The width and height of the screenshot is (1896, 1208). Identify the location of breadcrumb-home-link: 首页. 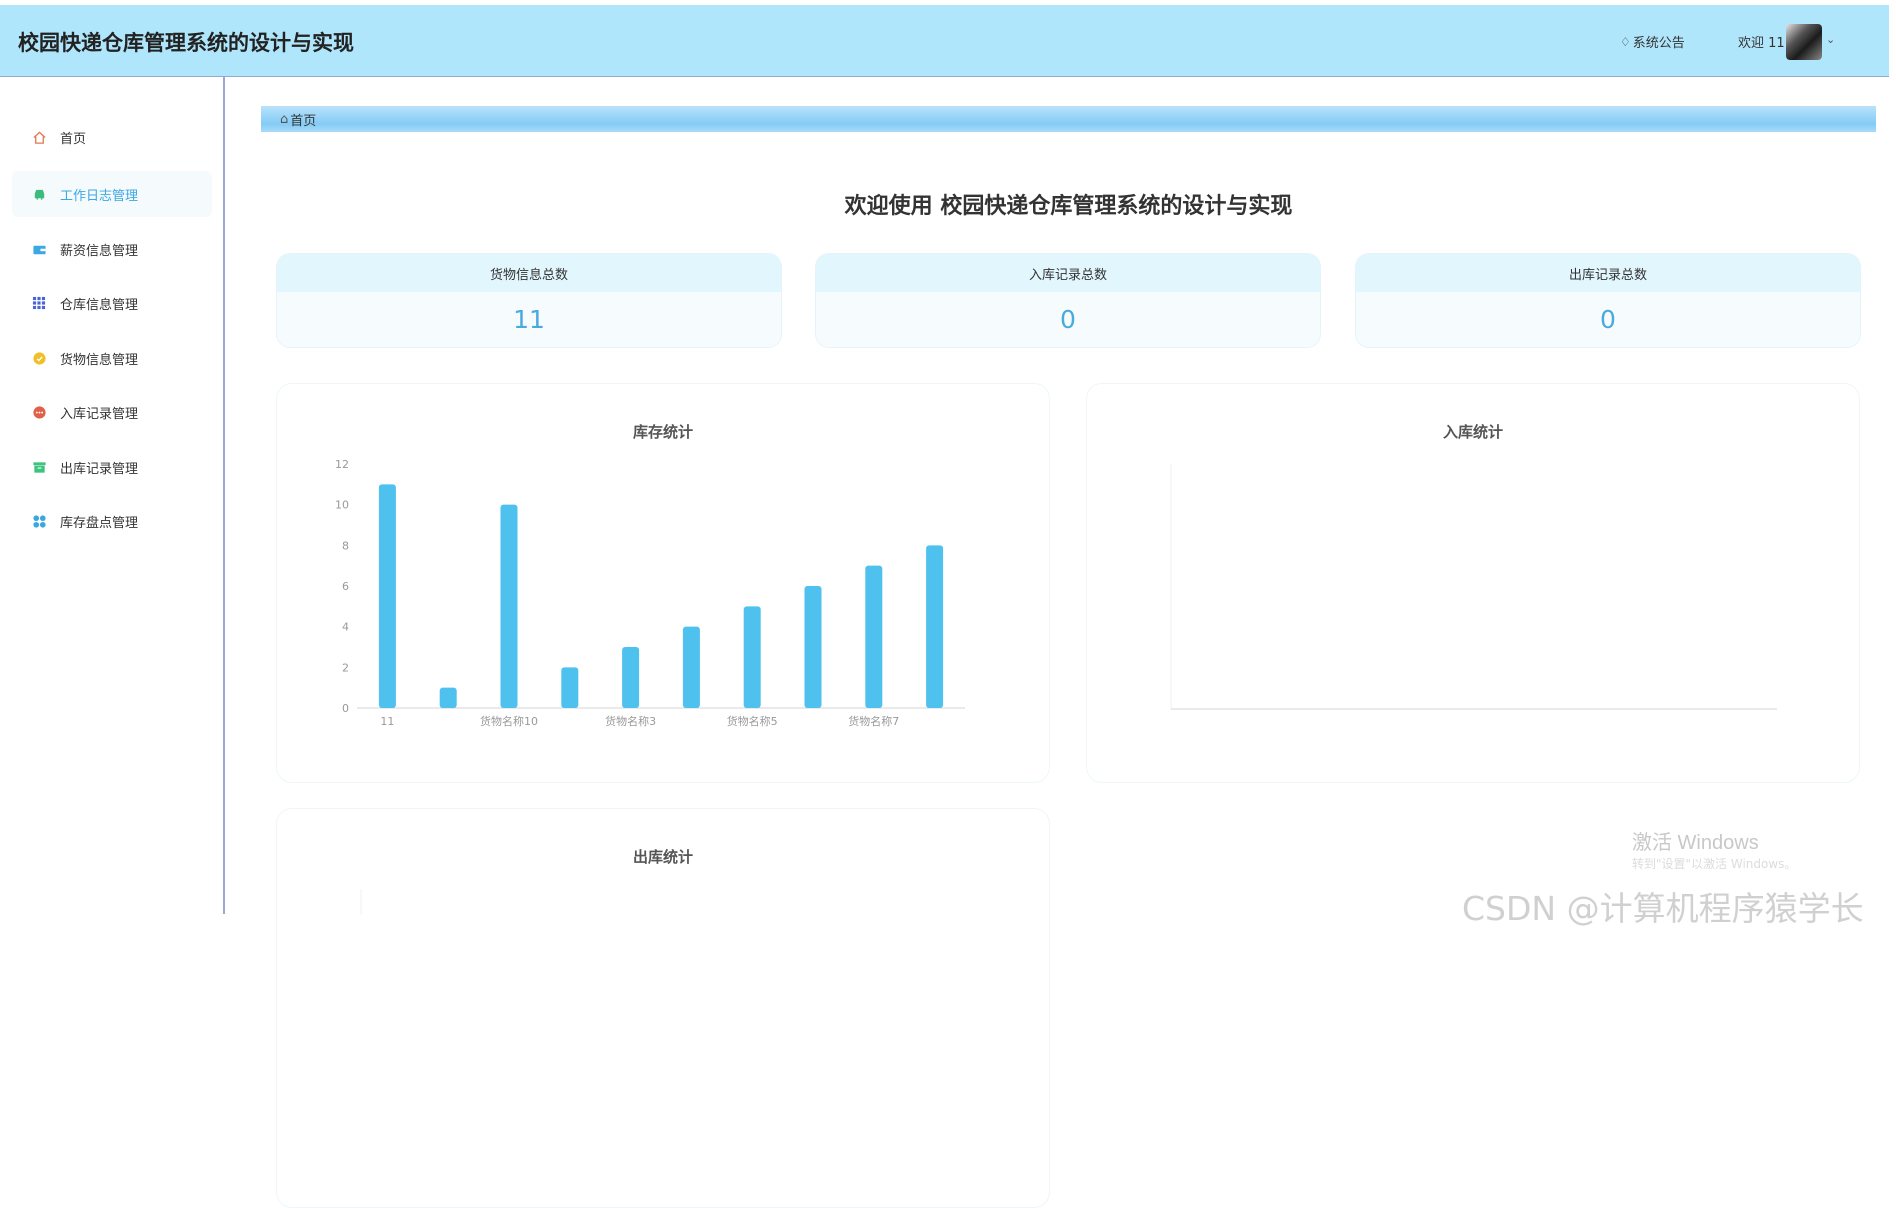
(303, 119).